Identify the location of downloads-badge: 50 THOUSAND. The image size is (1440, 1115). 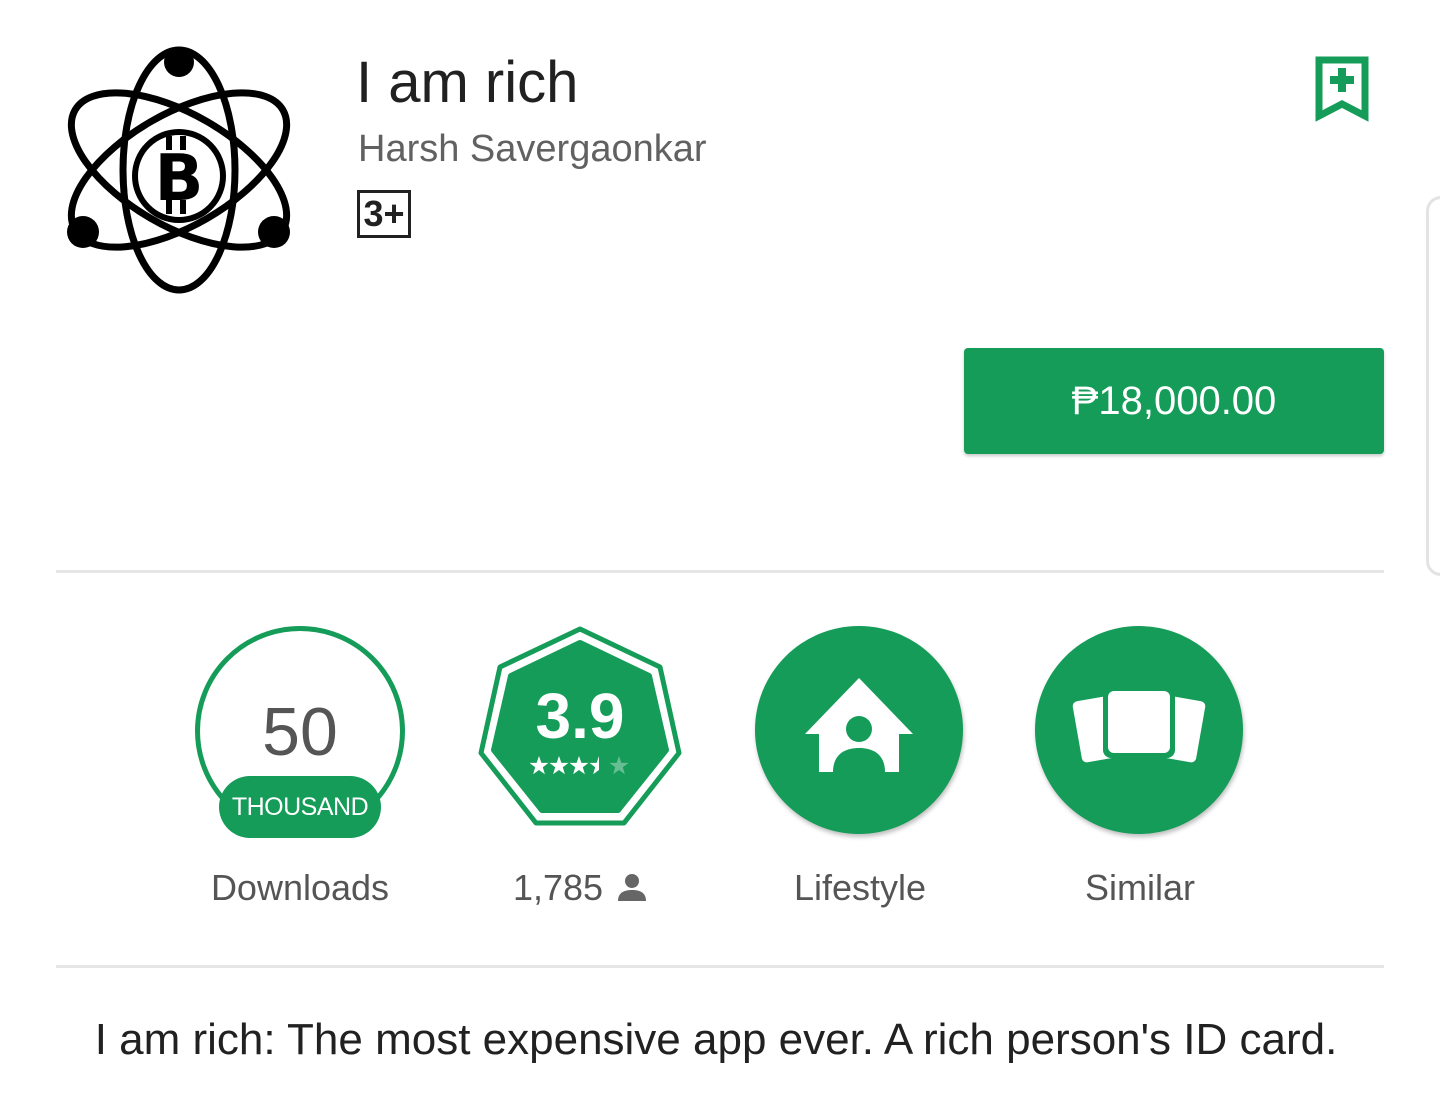
(300, 732).